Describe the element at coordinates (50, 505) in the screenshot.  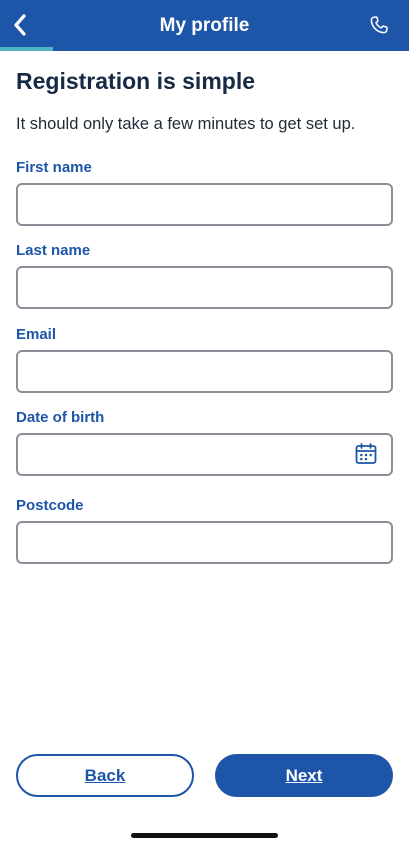
I see `postcode-label: Postcode` at that location.